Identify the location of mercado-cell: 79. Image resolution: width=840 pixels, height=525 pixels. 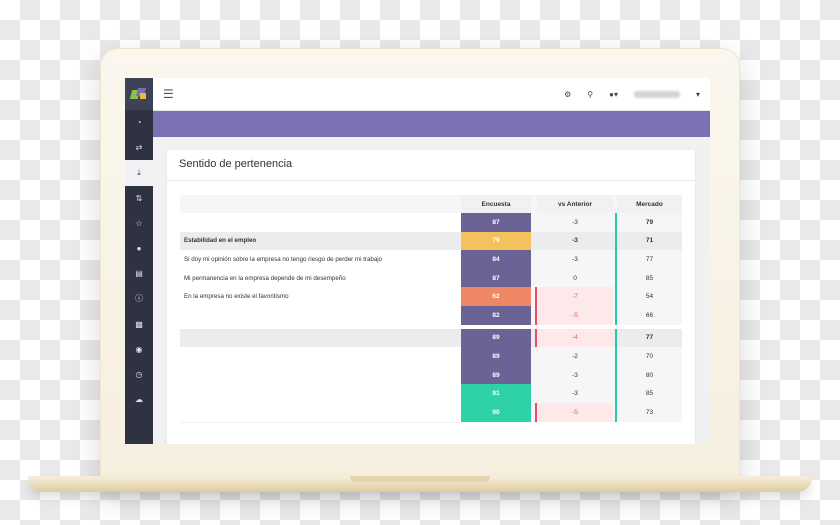
(649, 222).